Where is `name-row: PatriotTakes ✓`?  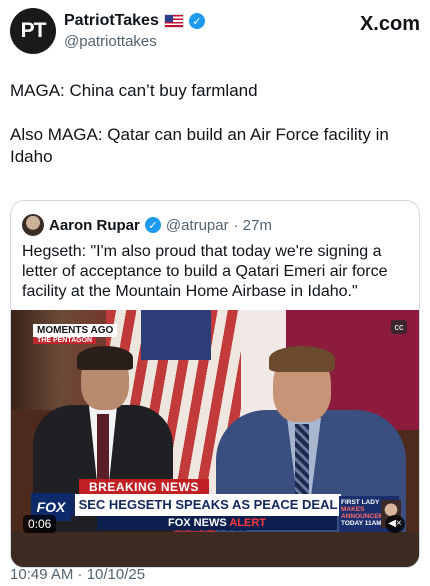 name-row: PatriotTakes ✓ is located at coordinates (134, 21).